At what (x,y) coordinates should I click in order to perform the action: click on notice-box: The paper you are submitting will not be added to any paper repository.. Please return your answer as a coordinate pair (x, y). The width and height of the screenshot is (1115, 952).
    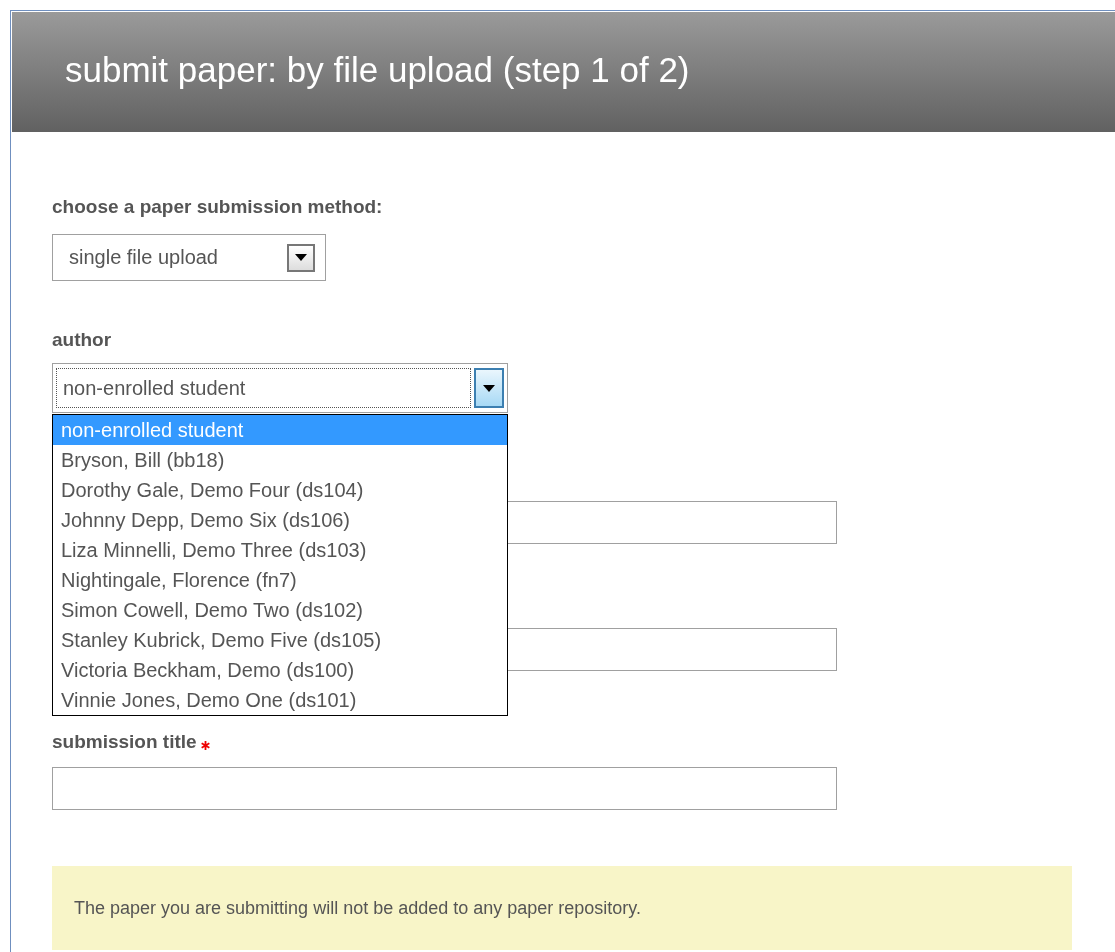
    Looking at the image, I should click on (562, 908).